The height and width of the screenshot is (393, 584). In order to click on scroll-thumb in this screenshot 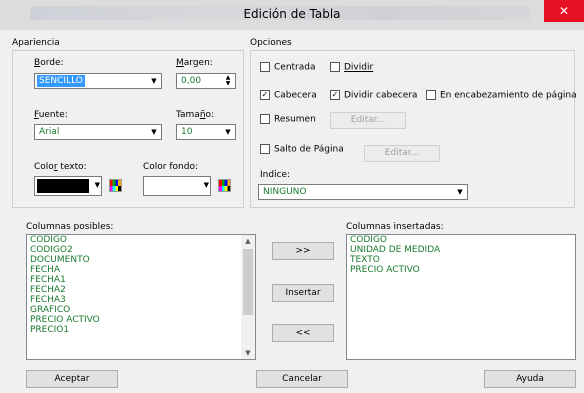, I will do `click(248, 282)`.